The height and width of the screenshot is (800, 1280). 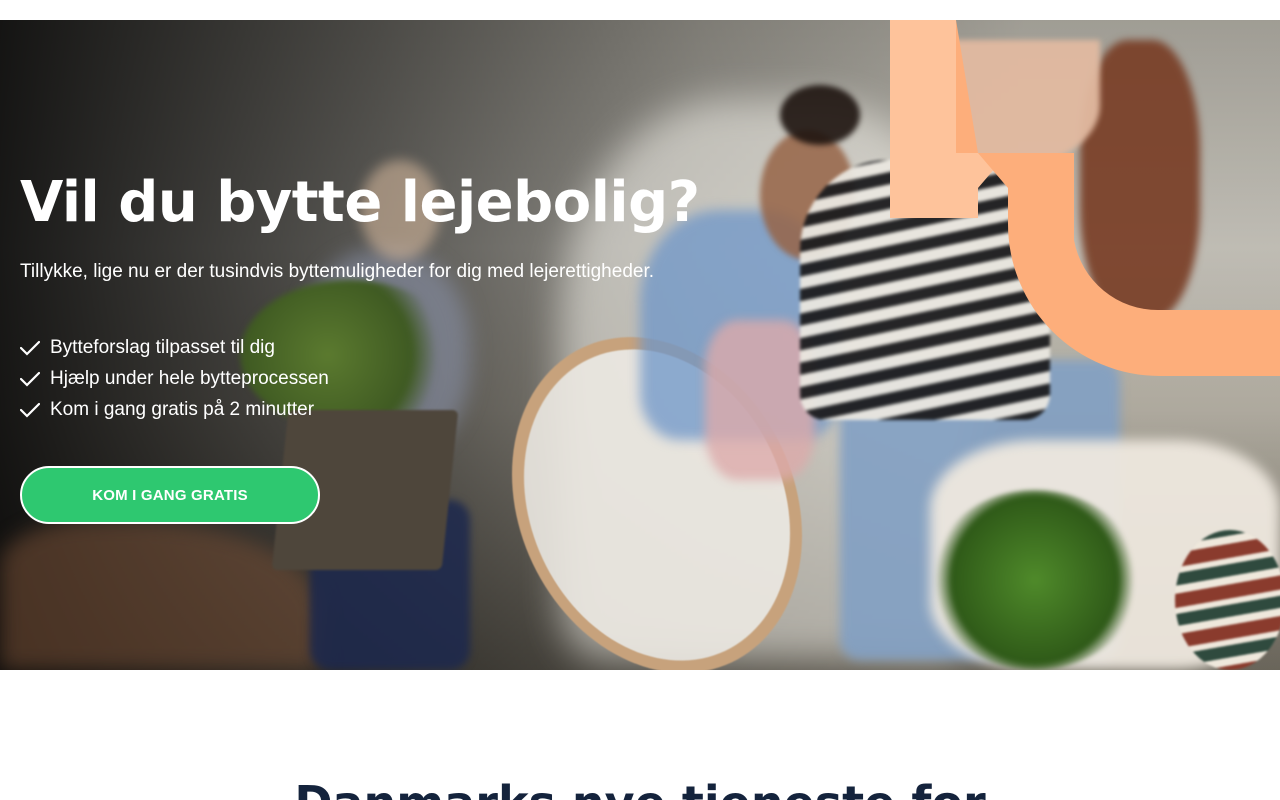 What do you see at coordinates (189, 378) in the screenshot?
I see `feature-label: Hjælp under hele bytteprocessen` at bounding box center [189, 378].